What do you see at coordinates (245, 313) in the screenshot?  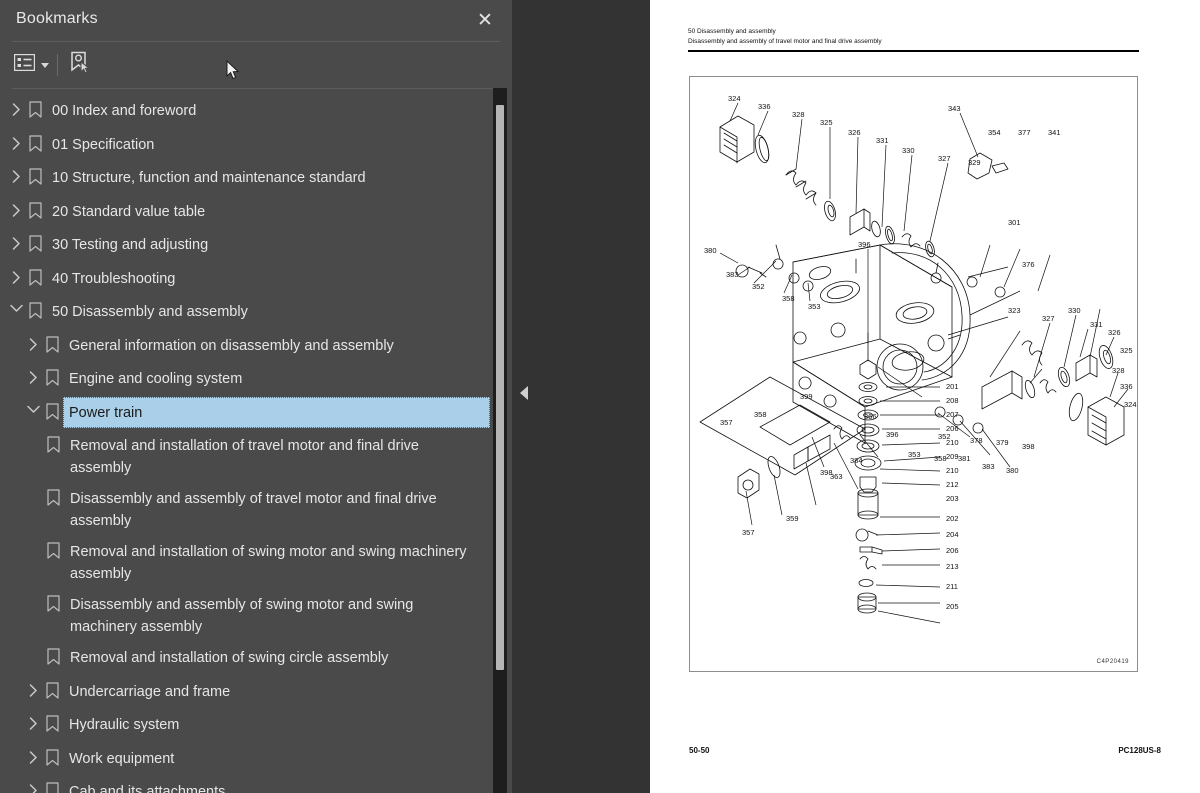 I see `bookmark-item: 50 Disassembly and assembly` at bounding box center [245, 313].